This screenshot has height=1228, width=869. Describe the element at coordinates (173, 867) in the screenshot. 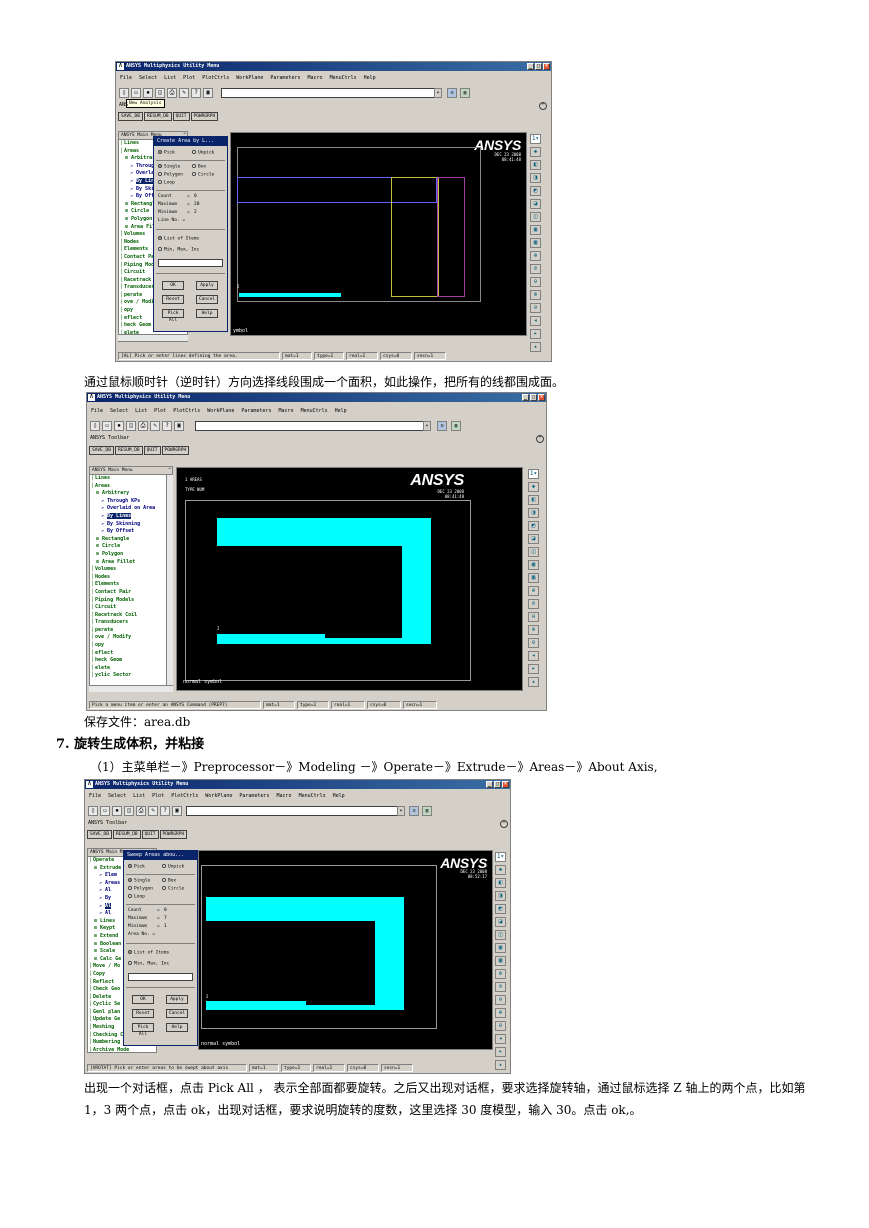

I see `unpick-radio: Unpick` at that location.